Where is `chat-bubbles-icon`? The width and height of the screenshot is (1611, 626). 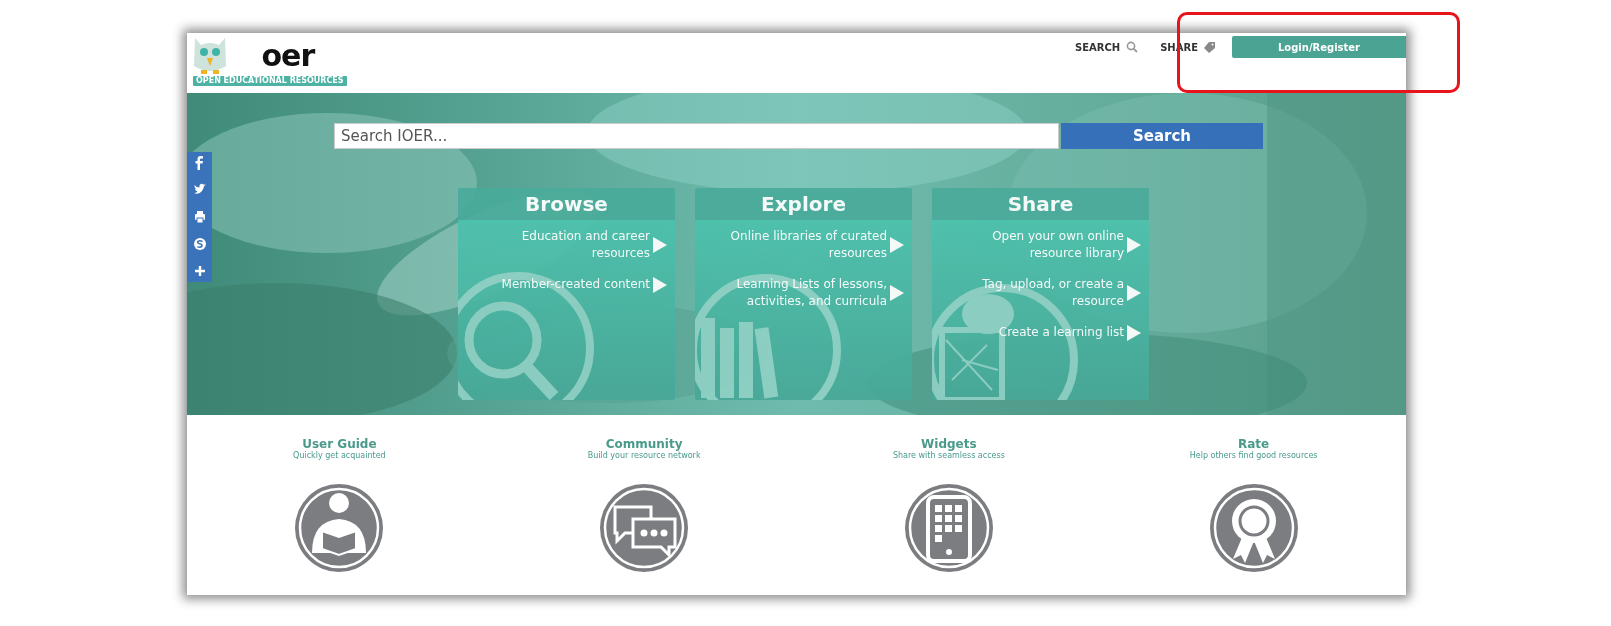 chat-bubbles-icon is located at coordinates (644, 528).